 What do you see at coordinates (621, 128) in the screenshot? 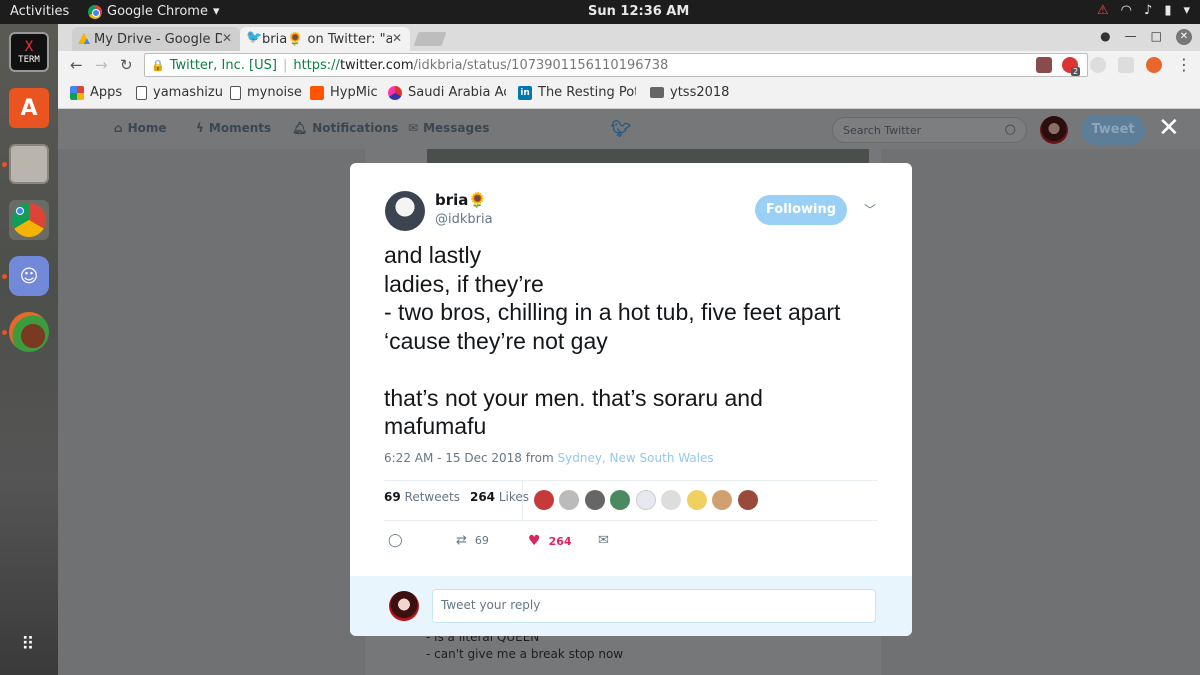
I see `twitter-logo-icon: 🐦︎` at bounding box center [621, 128].